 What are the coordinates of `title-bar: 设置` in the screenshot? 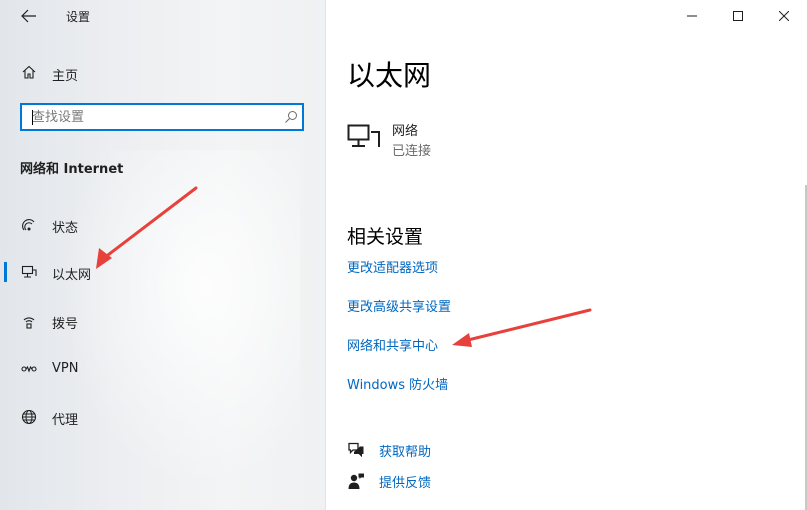 It's located at (162, 17).